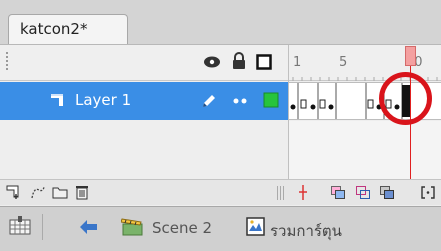  Describe the element at coordinates (255, 226) in the screenshot. I see `graphic-symbol-icon` at that location.